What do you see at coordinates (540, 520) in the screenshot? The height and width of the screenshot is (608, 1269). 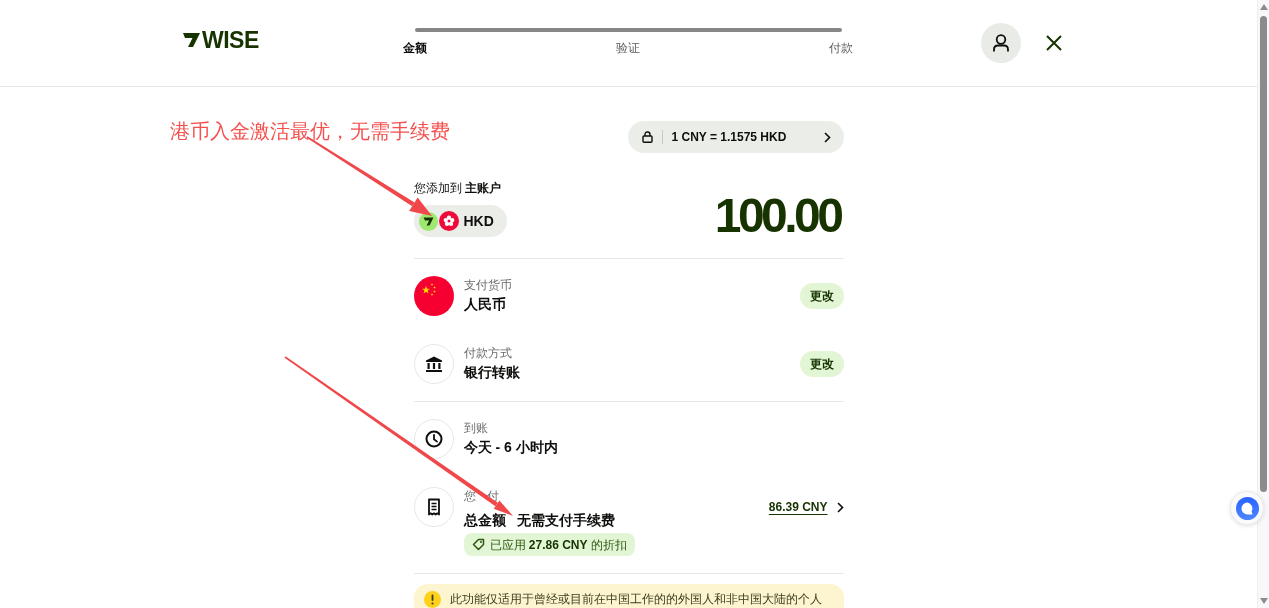 I see `detail-value: 总金额 无需支付手续费` at bounding box center [540, 520].